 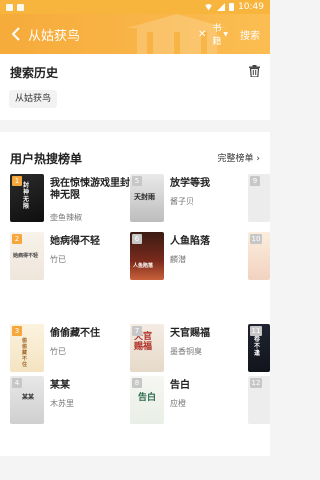 What do you see at coordinates (28, 397) in the screenshot?
I see `cover-title: 某某` at bounding box center [28, 397].